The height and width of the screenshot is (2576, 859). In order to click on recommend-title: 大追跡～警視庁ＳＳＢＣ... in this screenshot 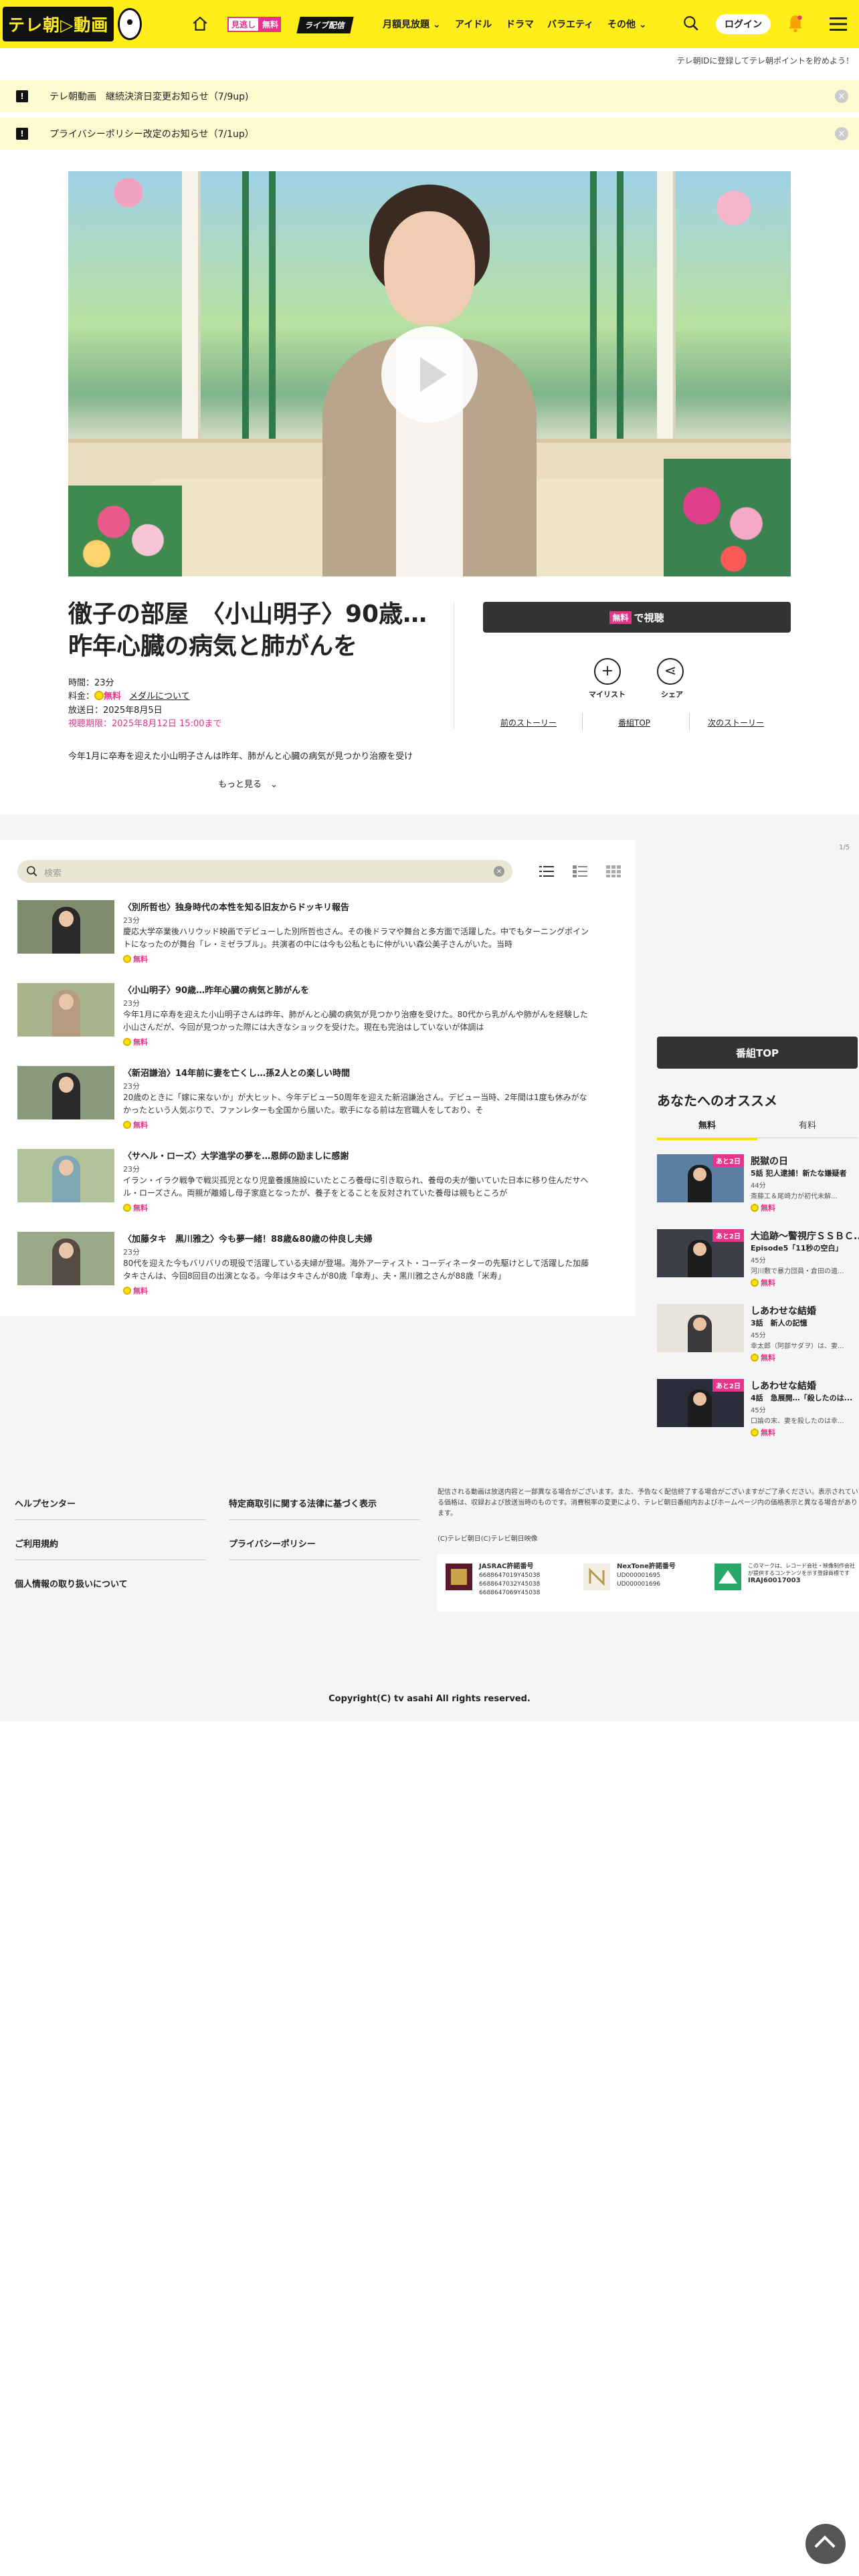, I will do `click(805, 1236)`.